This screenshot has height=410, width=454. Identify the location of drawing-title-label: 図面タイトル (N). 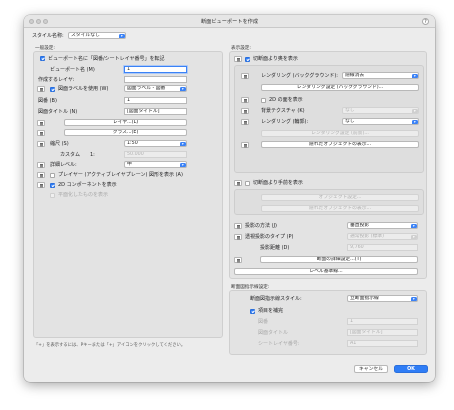
(58, 112).